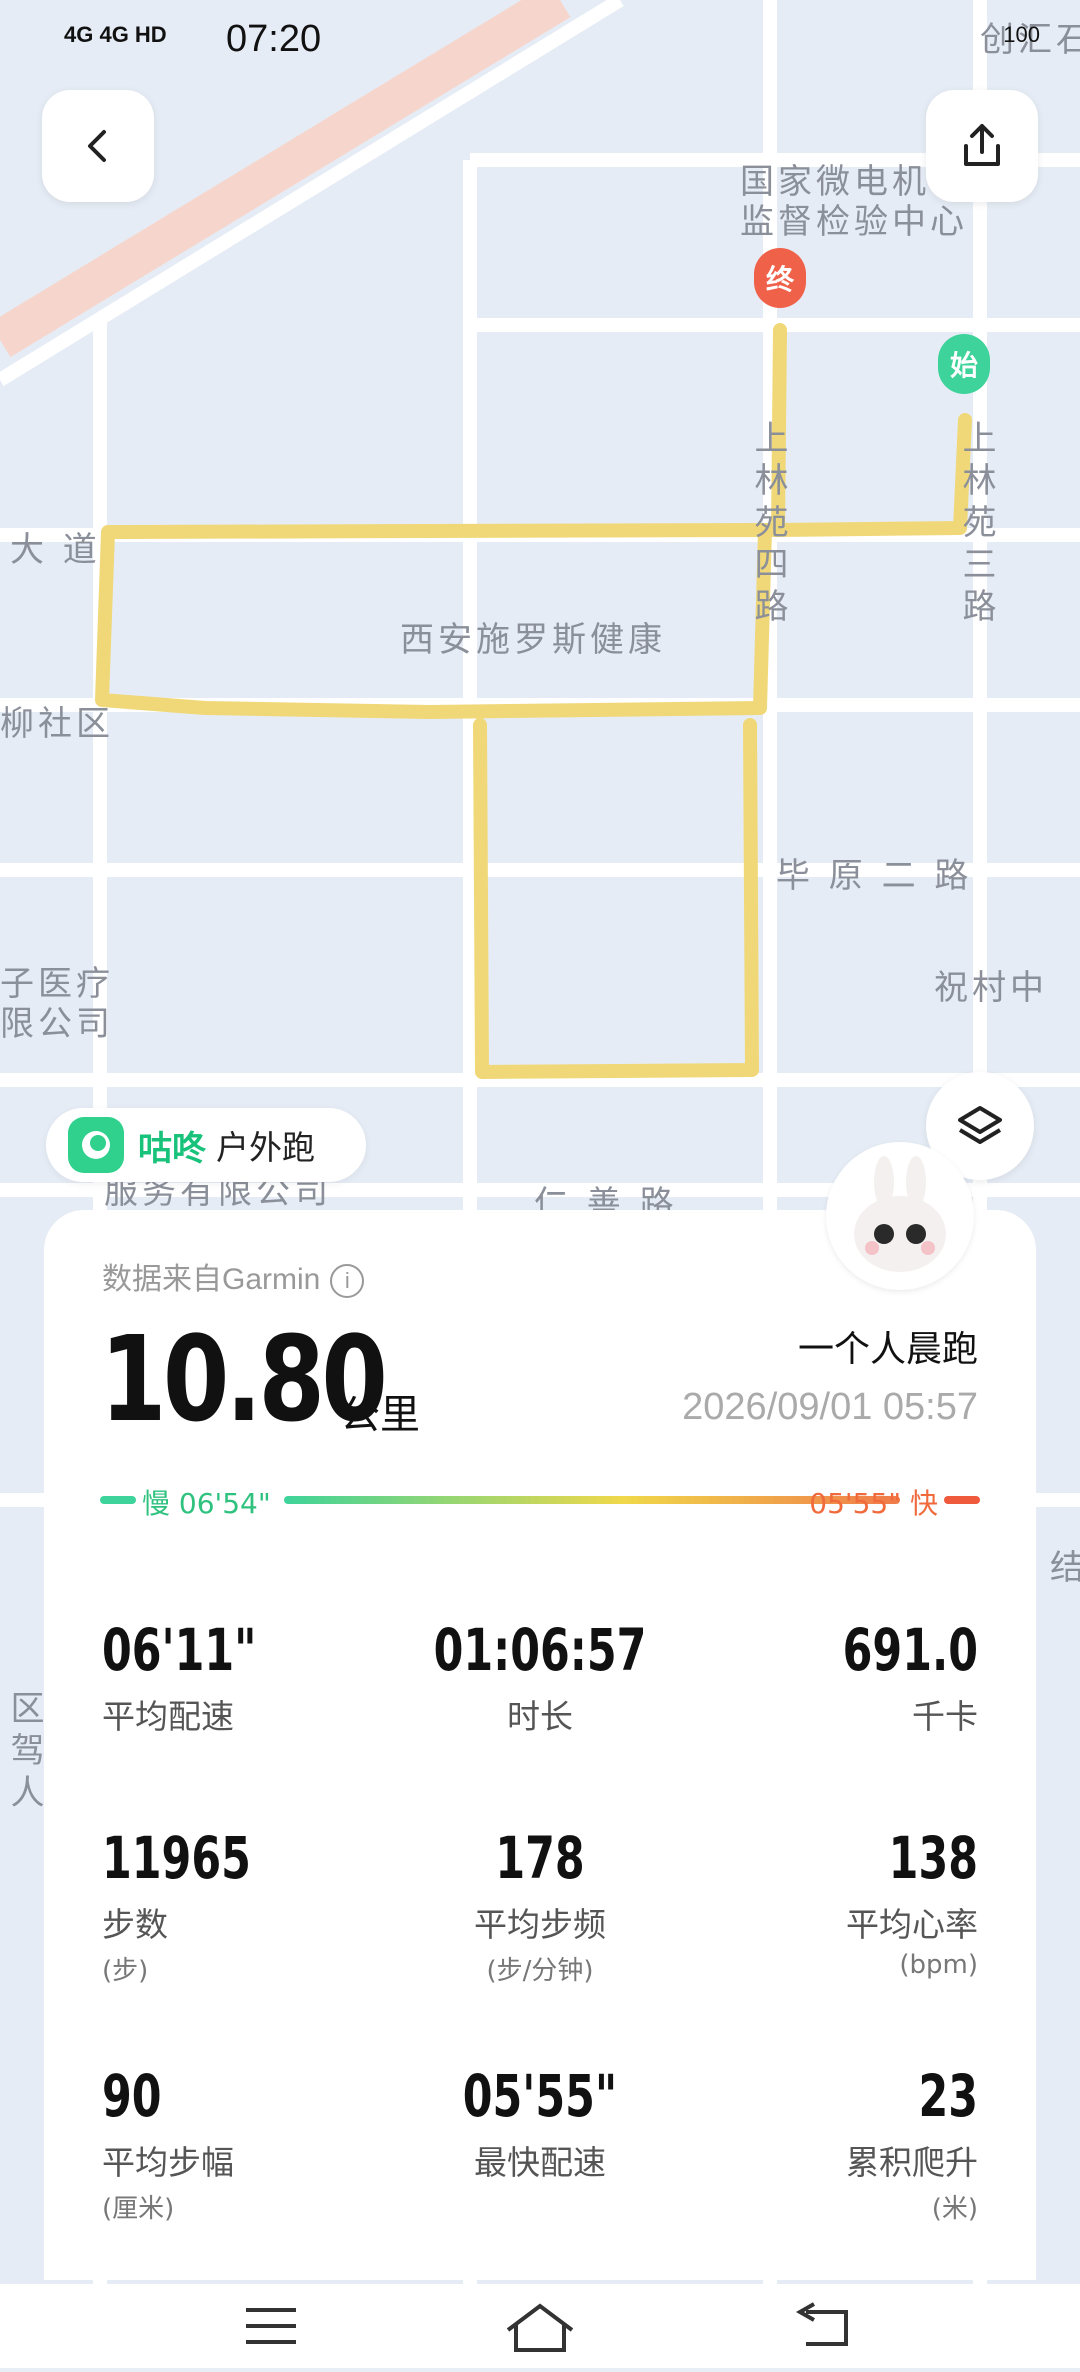 The height and width of the screenshot is (2372, 1080). I want to click on menu-icon, so click(271, 2326).